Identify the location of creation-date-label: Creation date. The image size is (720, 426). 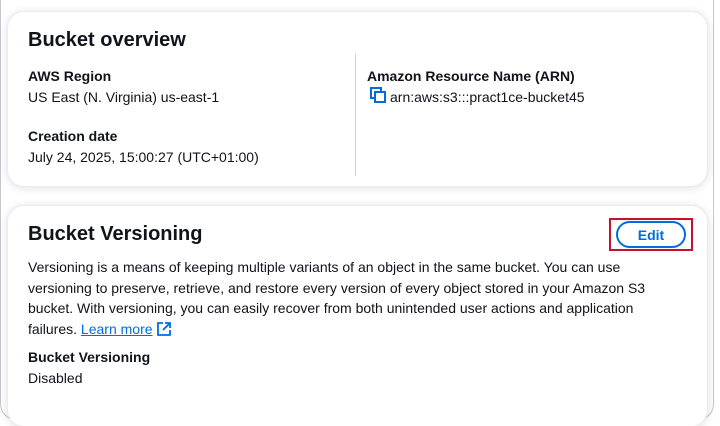
(73, 136).